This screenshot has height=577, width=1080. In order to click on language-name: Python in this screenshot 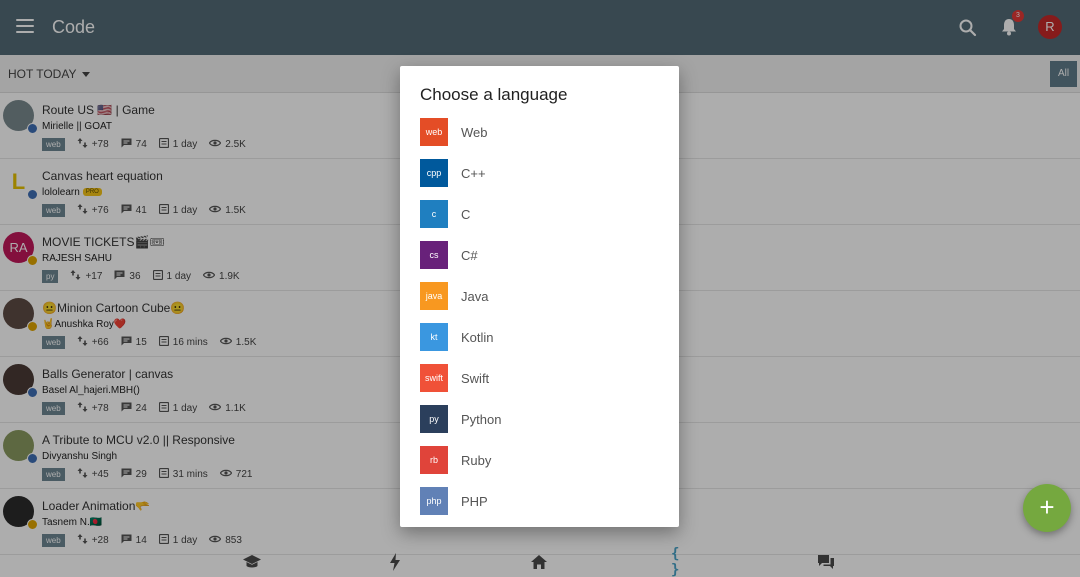, I will do `click(481, 419)`.